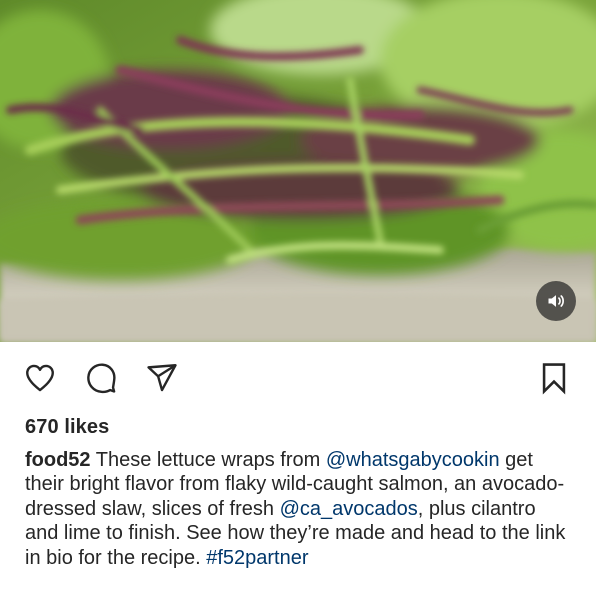 The height and width of the screenshot is (600, 596). I want to click on comment-button, so click(101, 378).